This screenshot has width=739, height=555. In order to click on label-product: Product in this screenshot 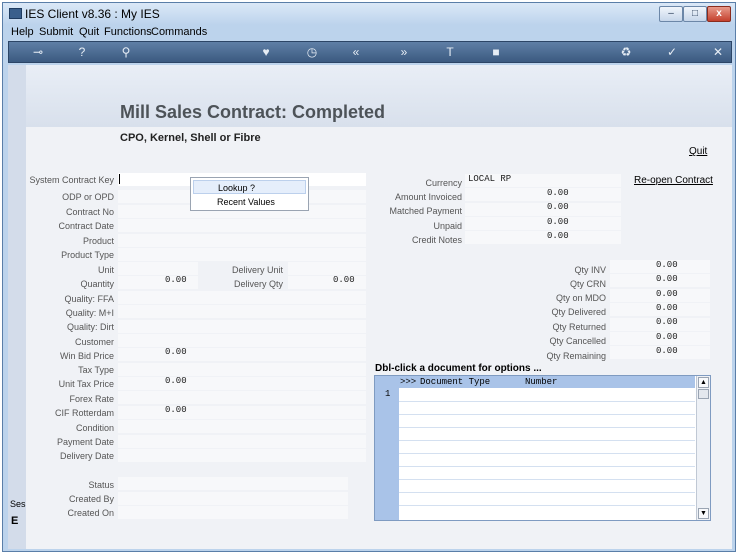, I will do `click(98, 241)`.